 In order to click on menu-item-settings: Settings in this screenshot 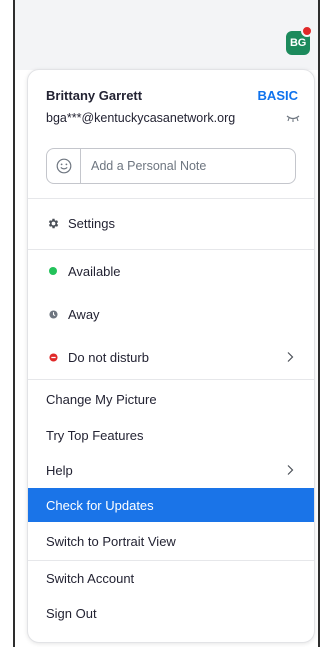, I will do `click(171, 223)`.